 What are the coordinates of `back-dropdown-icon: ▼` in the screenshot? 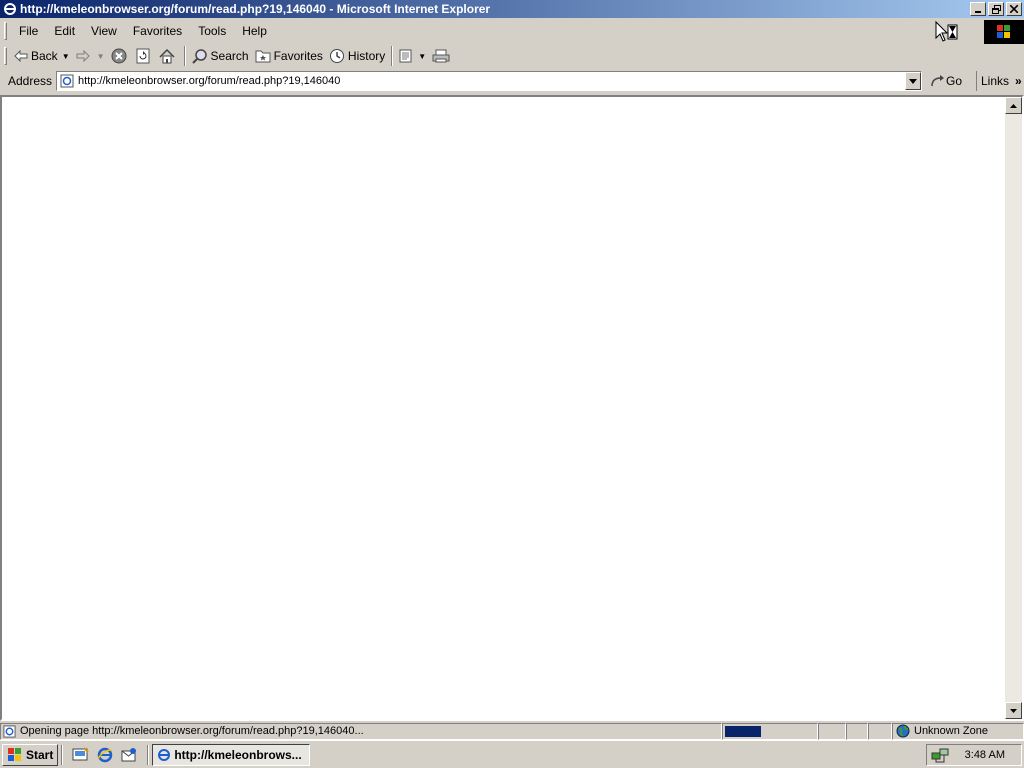 It's located at (66, 56).